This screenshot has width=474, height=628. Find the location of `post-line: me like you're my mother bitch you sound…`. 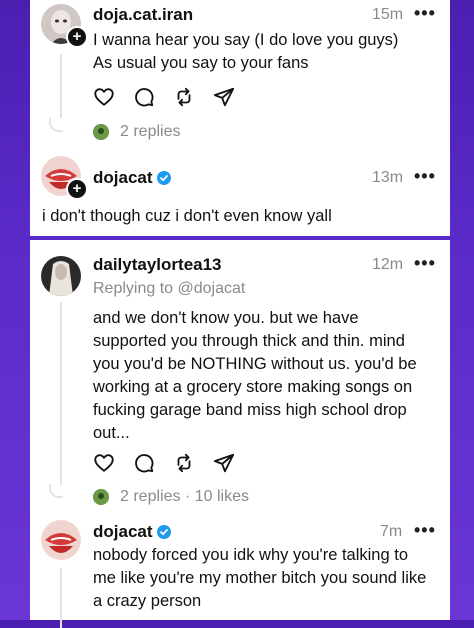

post-line: me like you're my mother bitch you sound… is located at coordinates (260, 578).